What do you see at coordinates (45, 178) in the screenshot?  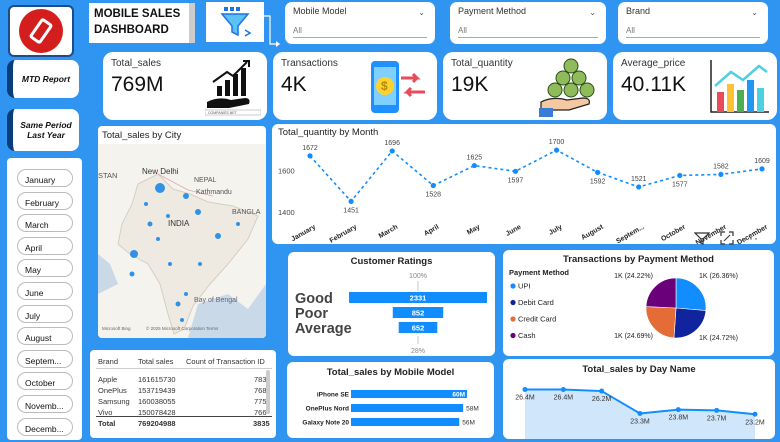 I see `month-button: January` at bounding box center [45, 178].